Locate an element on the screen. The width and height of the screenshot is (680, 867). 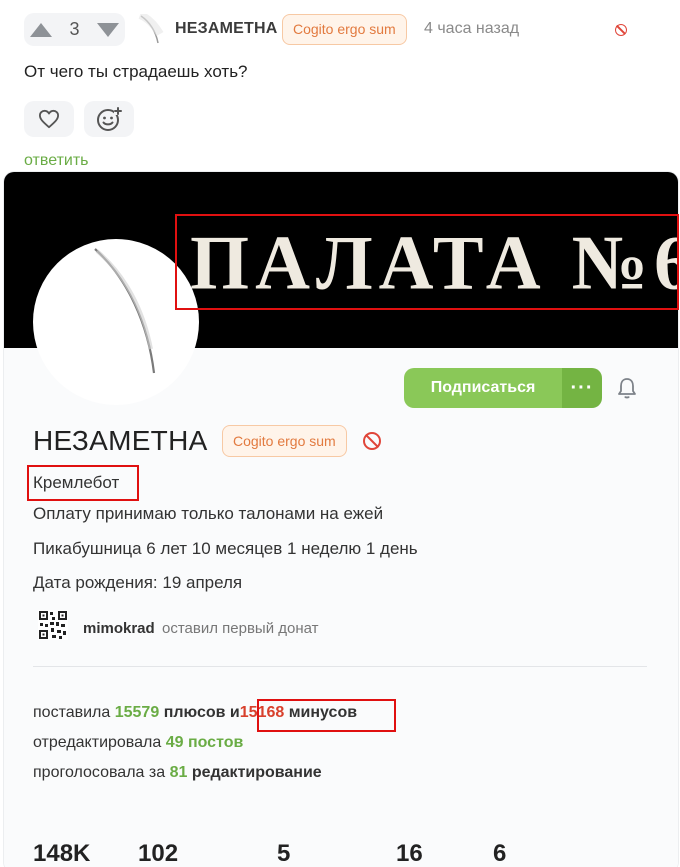
donor-name: mimokrad is located at coordinates (119, 628).